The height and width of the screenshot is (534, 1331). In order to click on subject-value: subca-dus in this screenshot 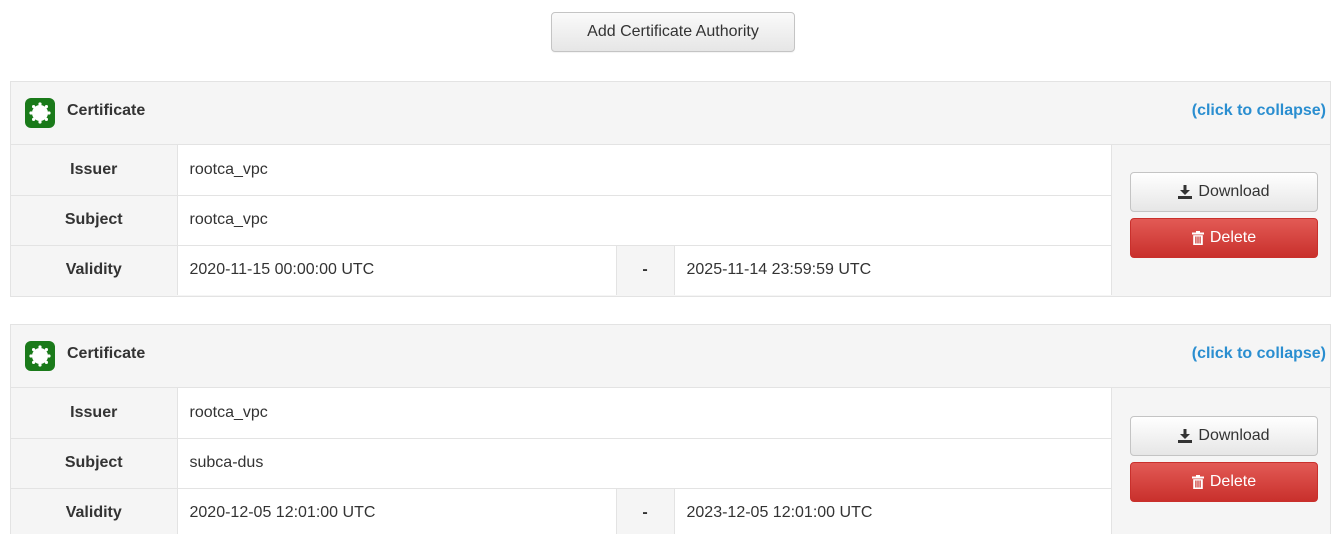, I will do `click(644, 463)`.